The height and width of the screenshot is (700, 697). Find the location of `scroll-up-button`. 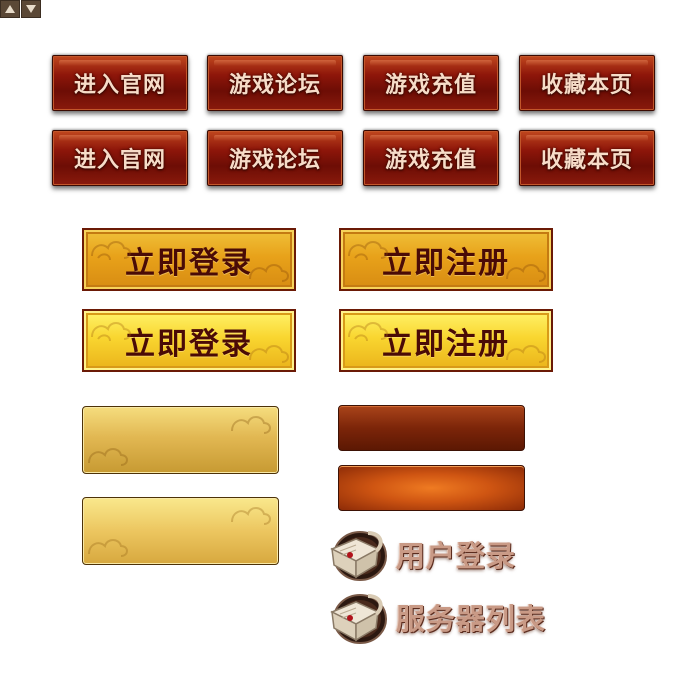

scroll-up-button is located at coordinates (10, 9).